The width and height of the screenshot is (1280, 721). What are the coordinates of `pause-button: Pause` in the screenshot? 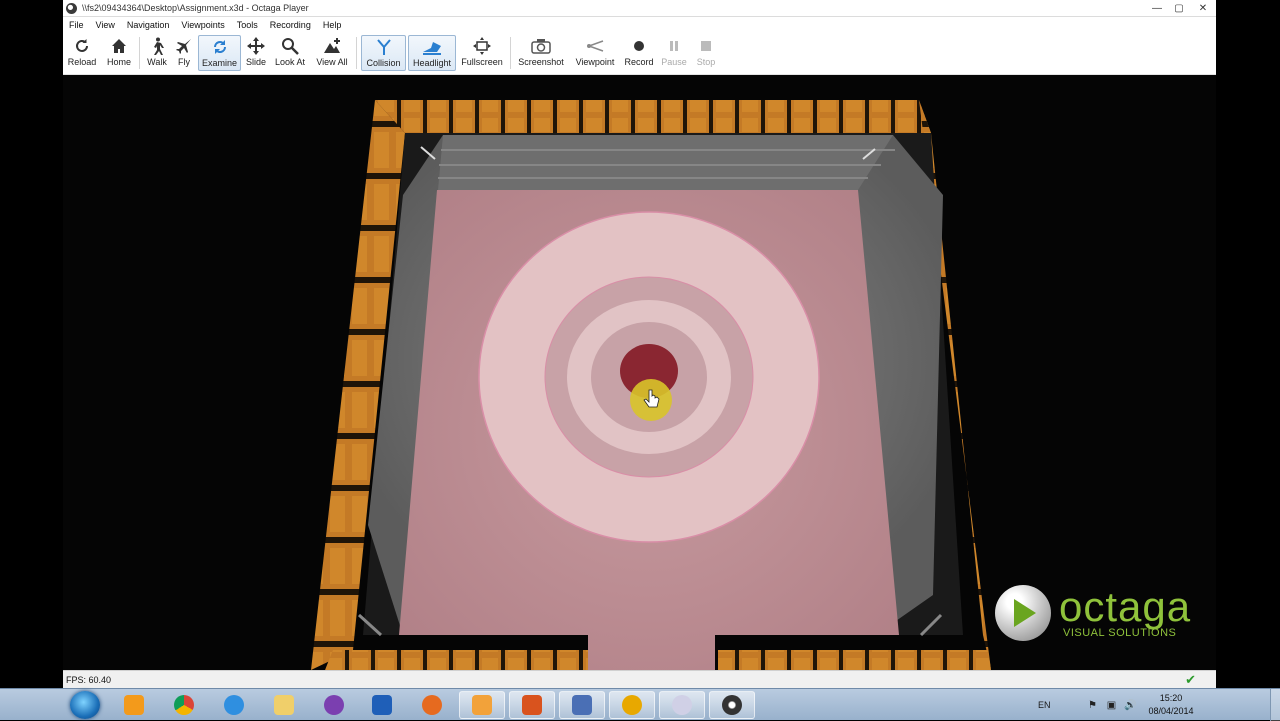 It's located at (674, 53).